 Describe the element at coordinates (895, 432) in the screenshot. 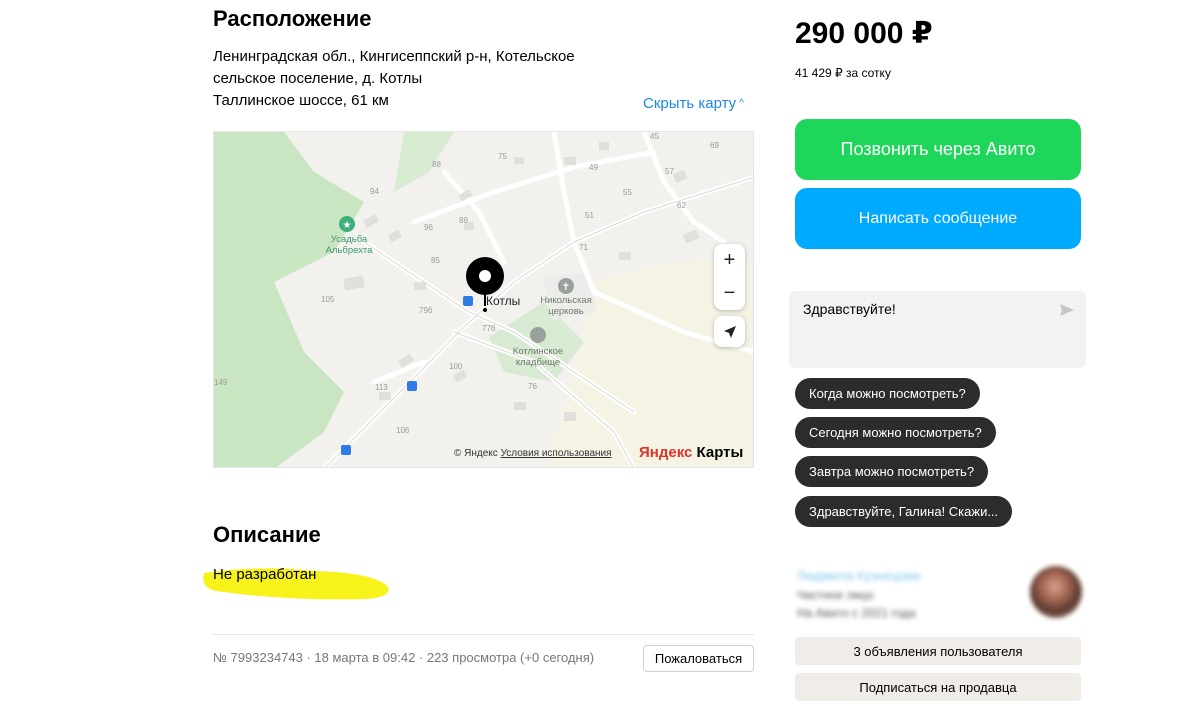

I see `quick-reply-chip: Сегодня можно посмотреть?` at that location.